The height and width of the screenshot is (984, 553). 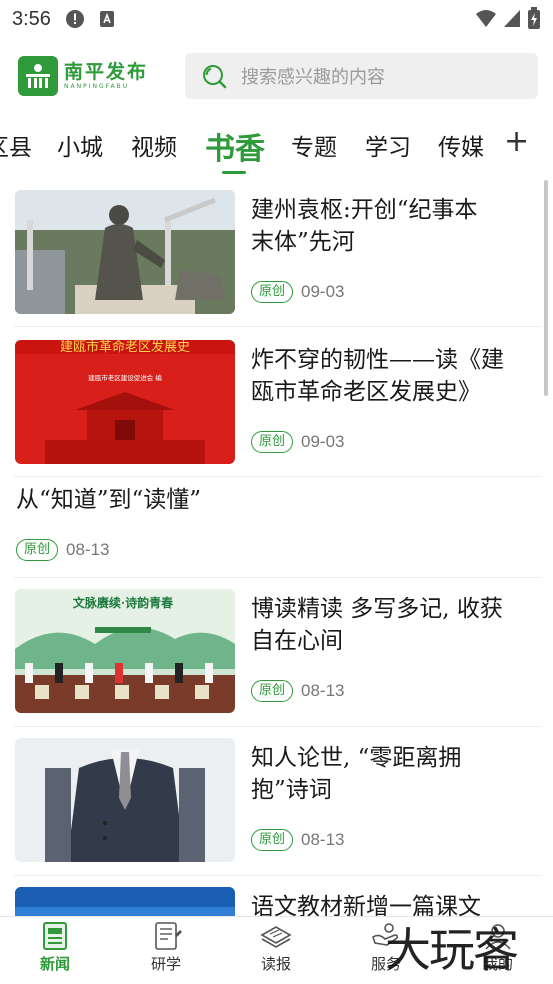 I want to click on alert-icon, so click(x=74, y=19).